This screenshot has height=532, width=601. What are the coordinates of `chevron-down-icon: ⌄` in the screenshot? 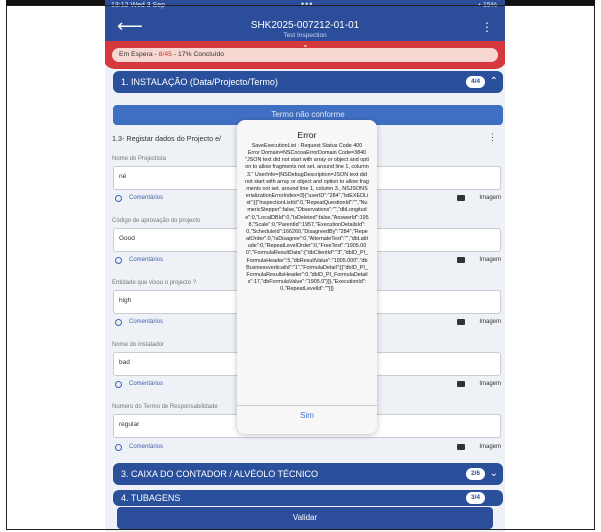 It's located at (305, 44).